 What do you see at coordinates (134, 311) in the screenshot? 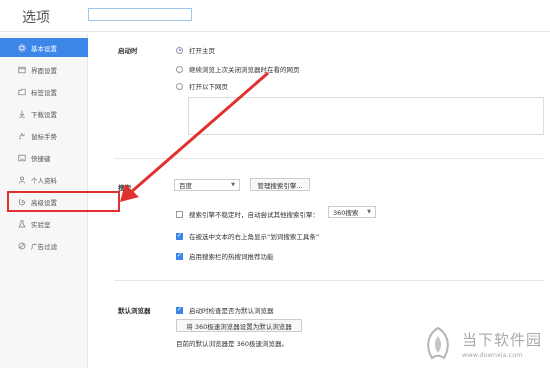
I see `default-browser-label: 默认浏览器` at bounding box center [134, 311].